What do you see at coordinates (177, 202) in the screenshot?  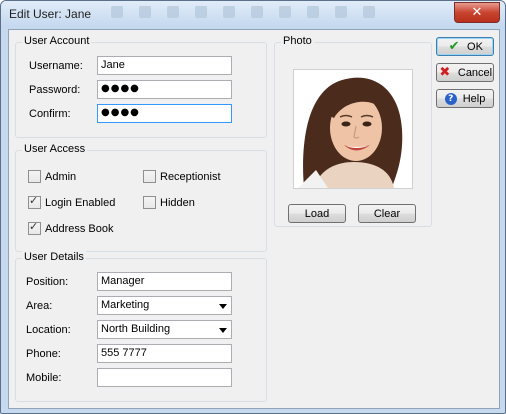 I see `hidden-checkbox-label: Hidden` at bounding box center [177, 202].